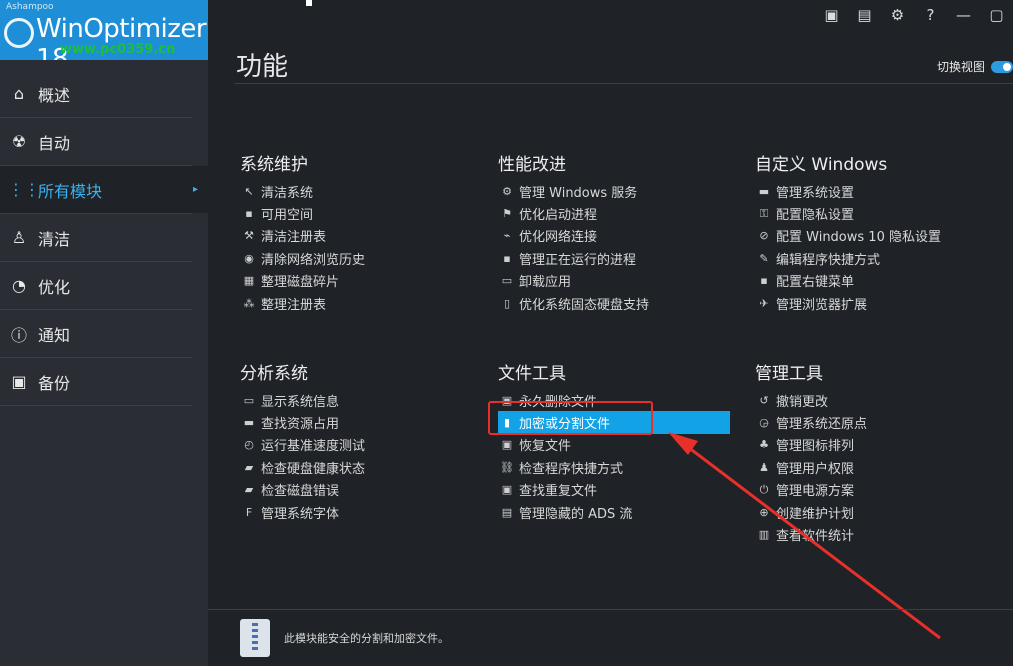 The image size is (1013, 666). Describe the element at coordinates (356, 422) in the screenshot. I see `module-item: ▬ 查找资源占用` at that location.